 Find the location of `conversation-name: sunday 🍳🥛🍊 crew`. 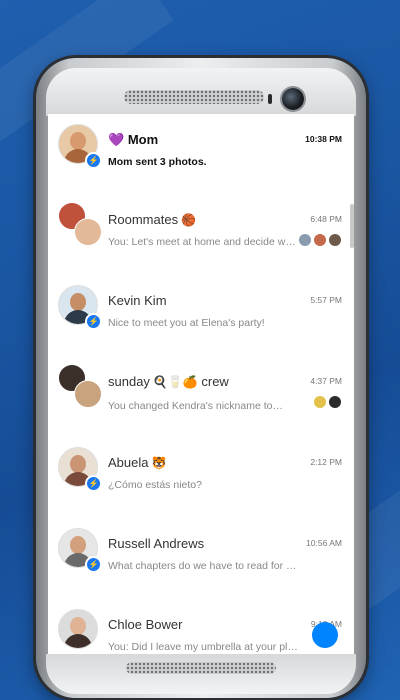

conversation-name: sunday 🍳🥛🍊 crew is located at coordinates (168, 381).